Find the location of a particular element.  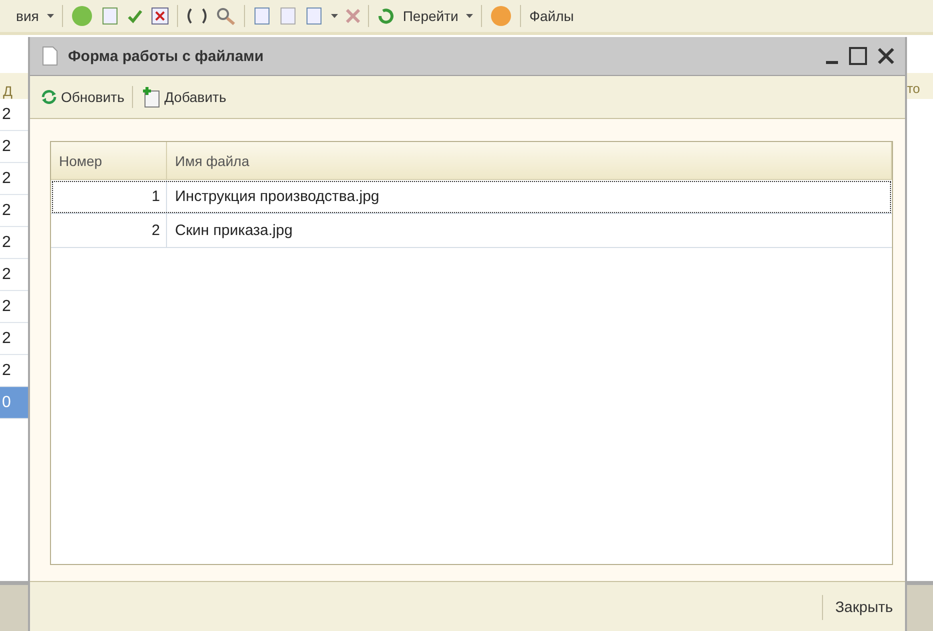

parentheses-icon is located at coordinates (197, 16).